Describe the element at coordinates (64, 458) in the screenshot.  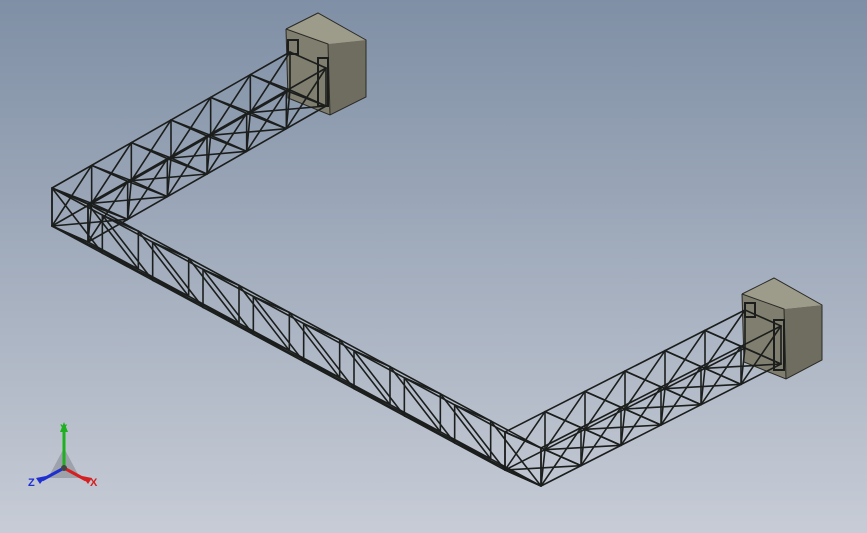
I see `orientation-triad: Y X Z` at that location.